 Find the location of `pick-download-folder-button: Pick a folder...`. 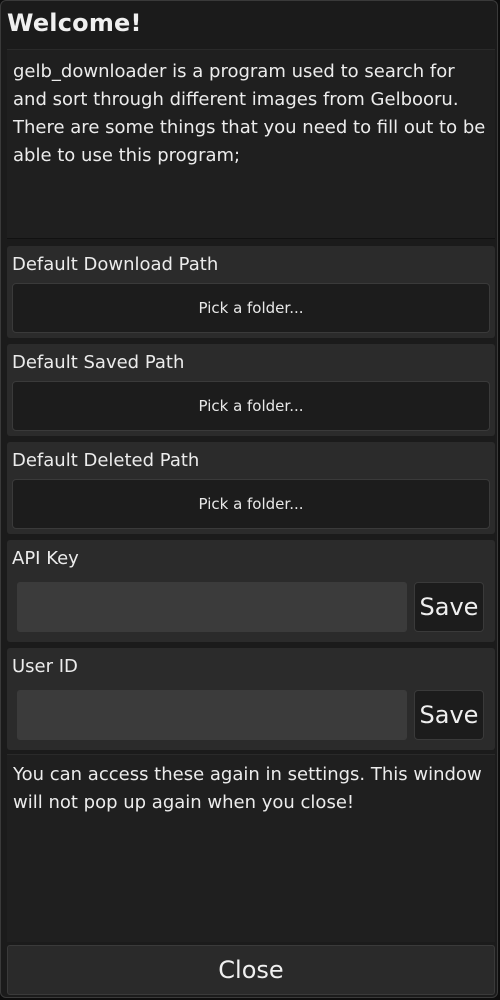

pick-download-folder-button: Pick a folder... is located at coordinates (251, 308).